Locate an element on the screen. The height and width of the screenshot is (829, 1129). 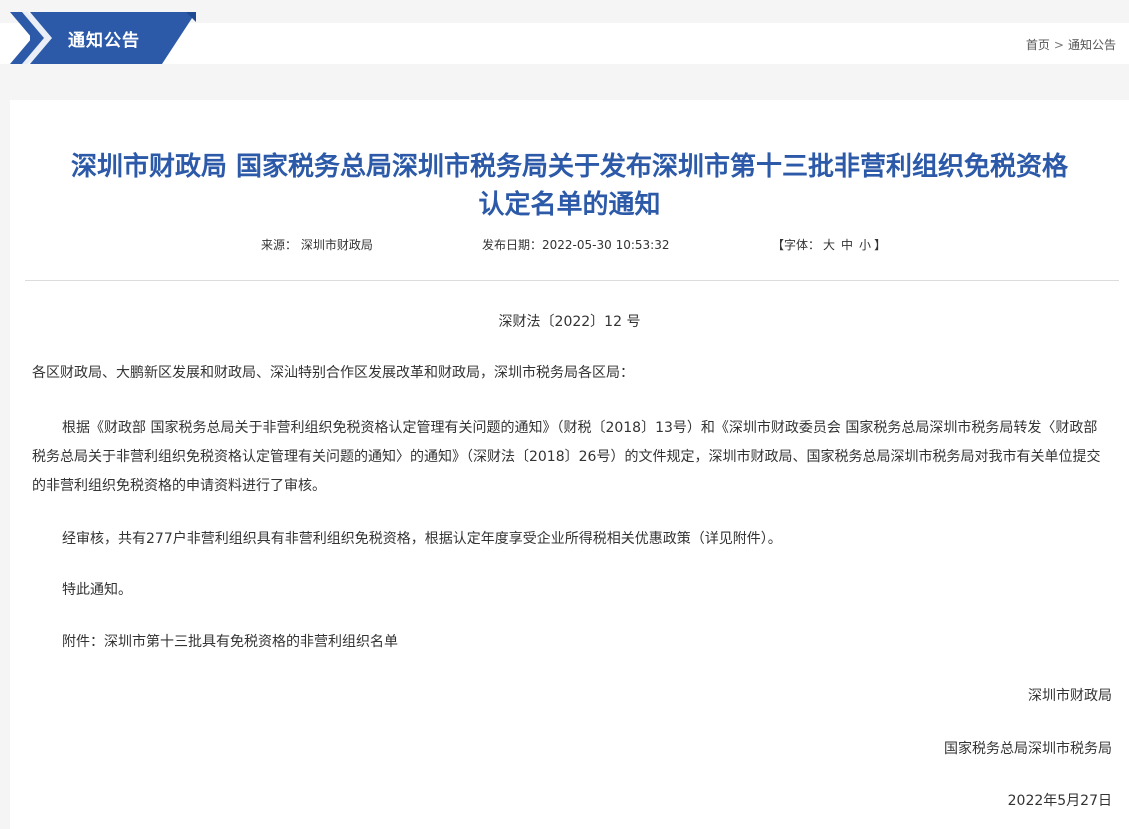
font-size-medium-button: 中 is located at coordinates (847, 245).